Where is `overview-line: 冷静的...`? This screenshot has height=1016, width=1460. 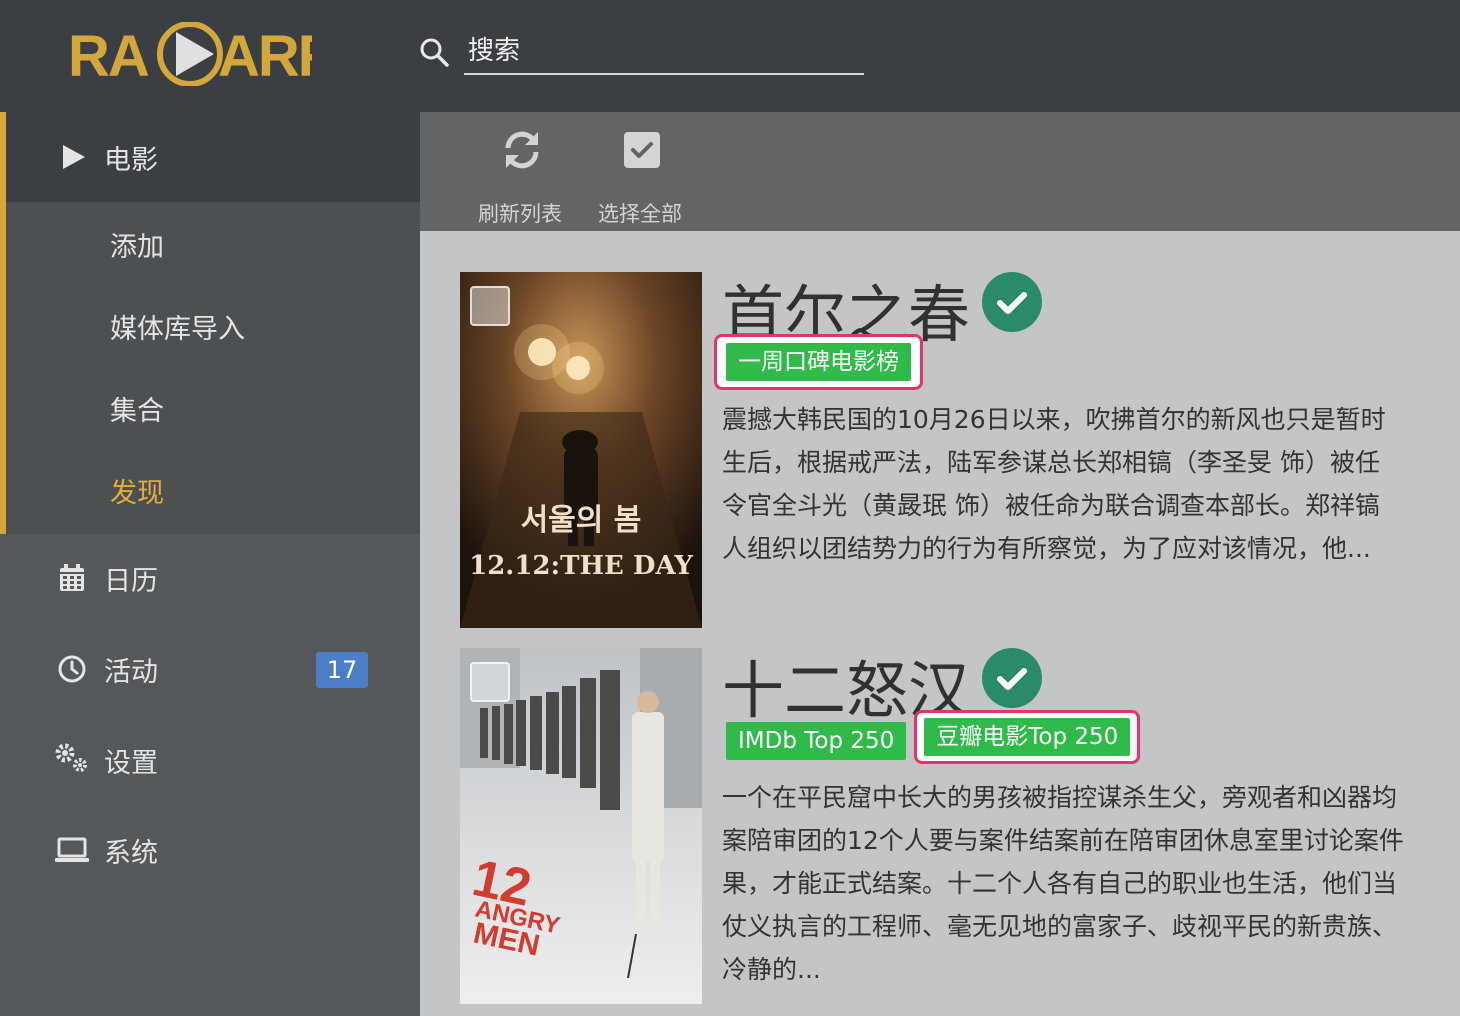
overview-line: 冷静的... is located at coordinates (771, 969).